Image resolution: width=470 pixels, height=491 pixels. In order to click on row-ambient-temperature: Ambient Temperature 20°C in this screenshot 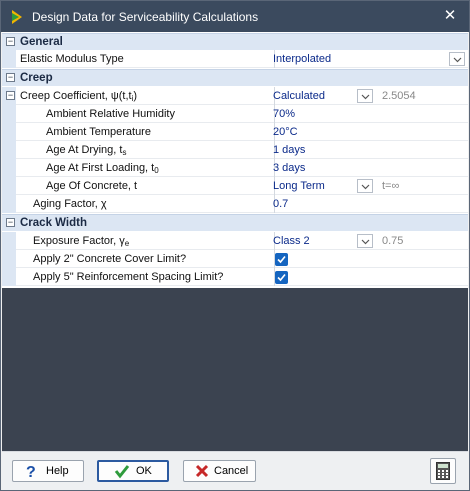, I will do `click(235, 132)`.